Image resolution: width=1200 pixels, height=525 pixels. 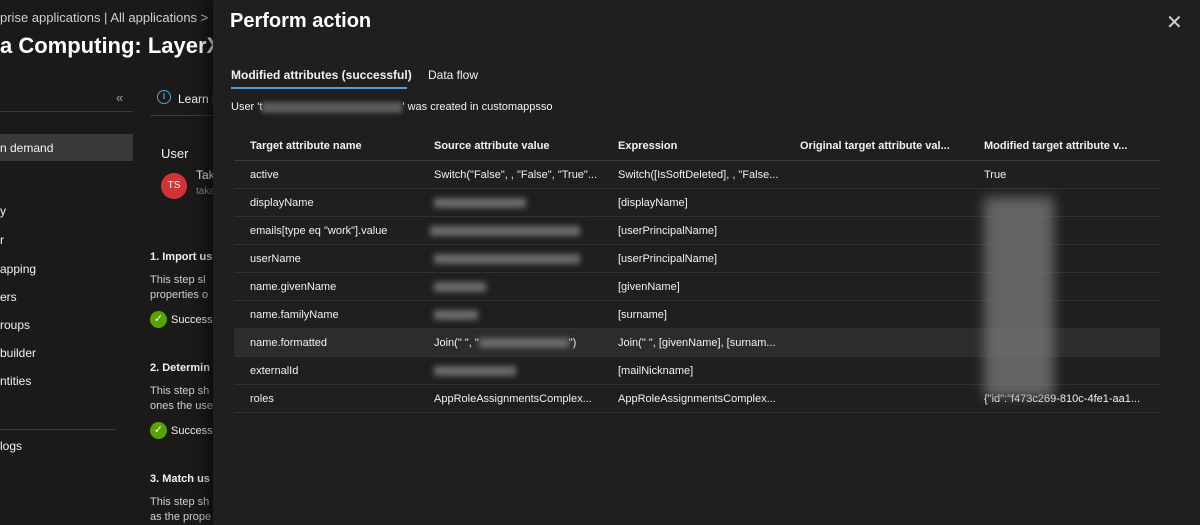 What do you see at coordinates (274, 371) in the screenshot?
I see `target-attribute: externalId` at bounding box center [274, 371].